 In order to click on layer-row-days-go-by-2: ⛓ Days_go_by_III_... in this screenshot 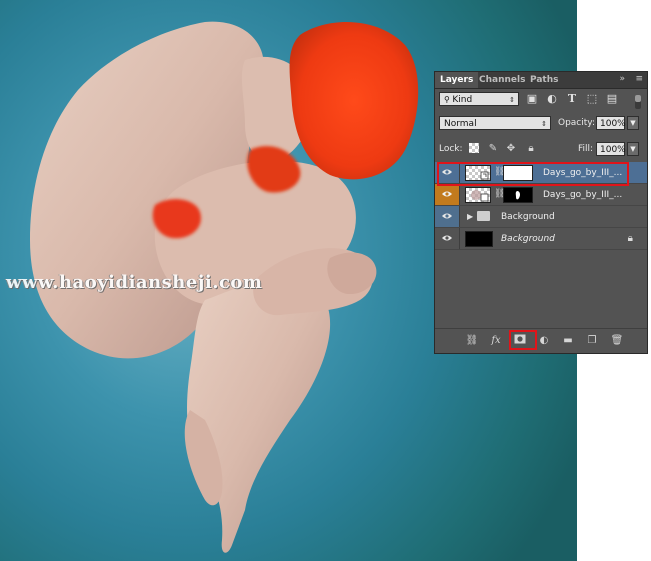, I will do `click(541, 195)`.